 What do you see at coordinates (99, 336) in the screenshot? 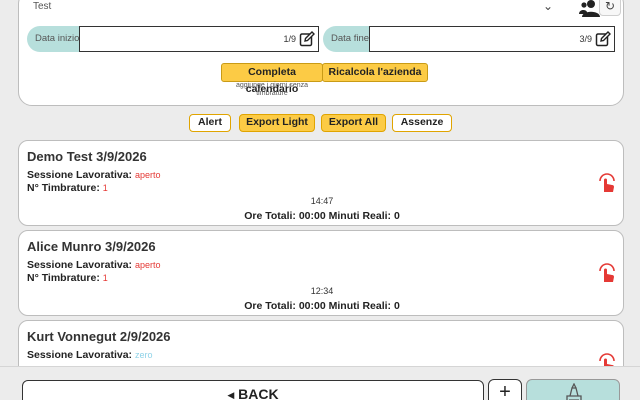
I see `session-title: Kurt Vonnegut 2/9/2026` at bounding box center [99, 336].